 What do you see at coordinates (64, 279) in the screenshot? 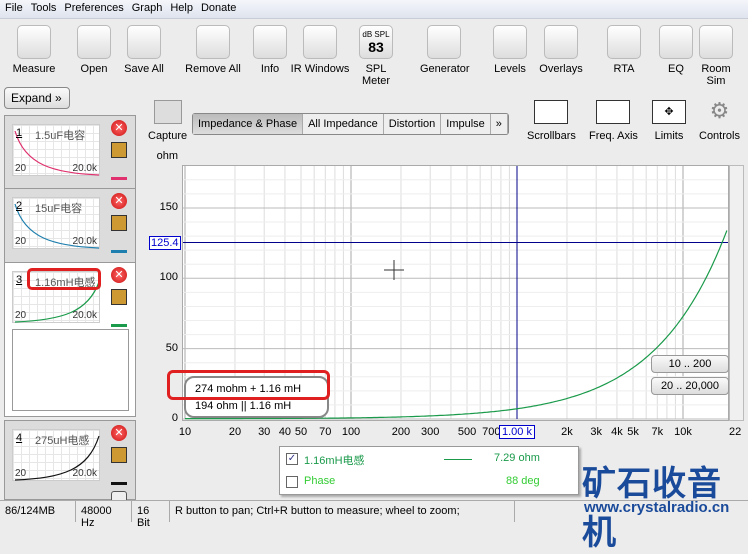
I see `highlight-box` at bounding box center [64, 279].